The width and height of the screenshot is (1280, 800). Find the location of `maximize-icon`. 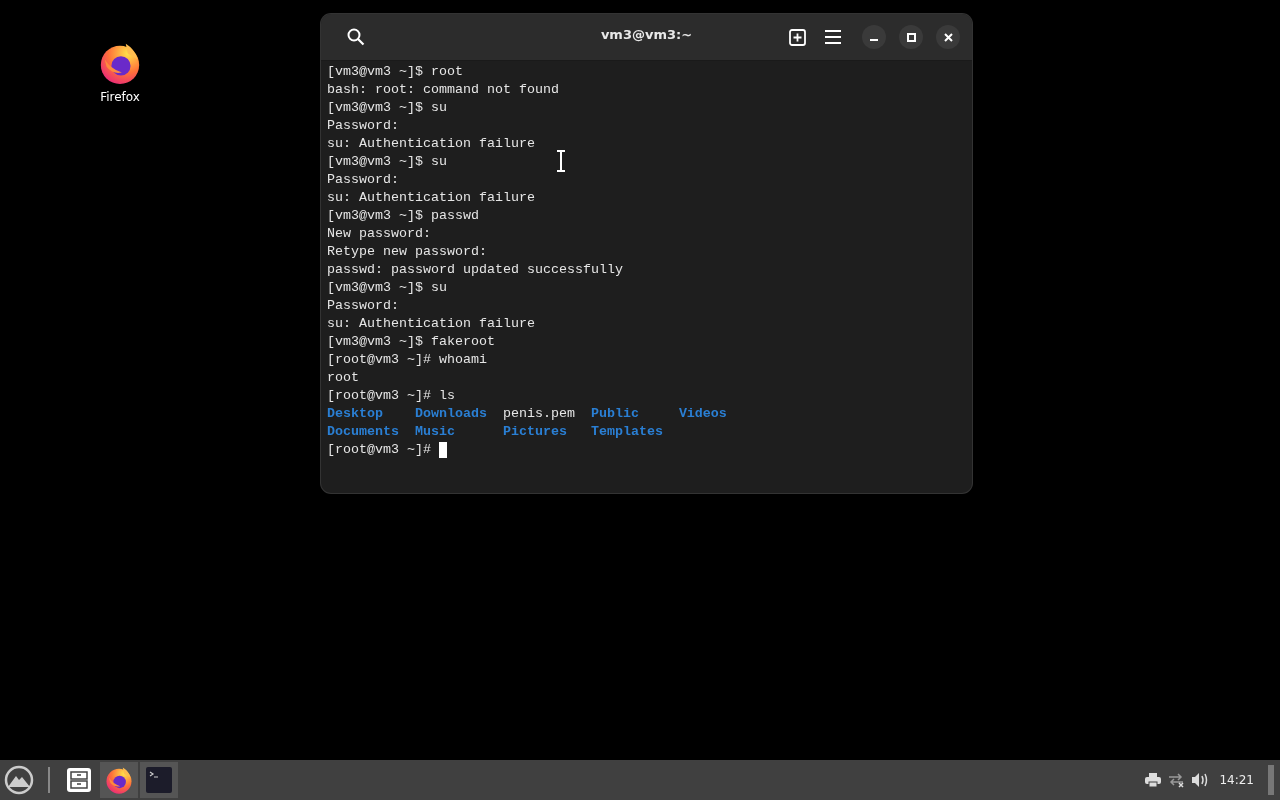

maximize-icon is located at coordinates (911, 37).